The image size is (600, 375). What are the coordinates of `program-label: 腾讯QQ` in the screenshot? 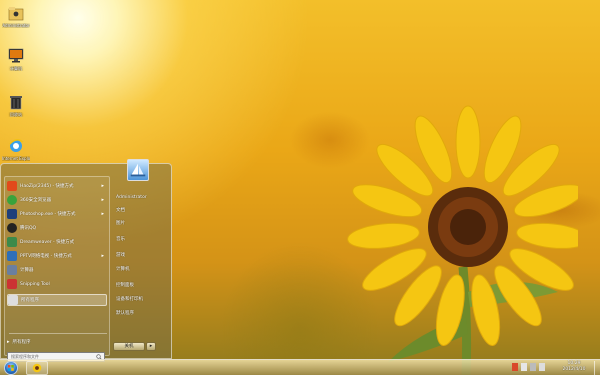 It's located at (28, 228).